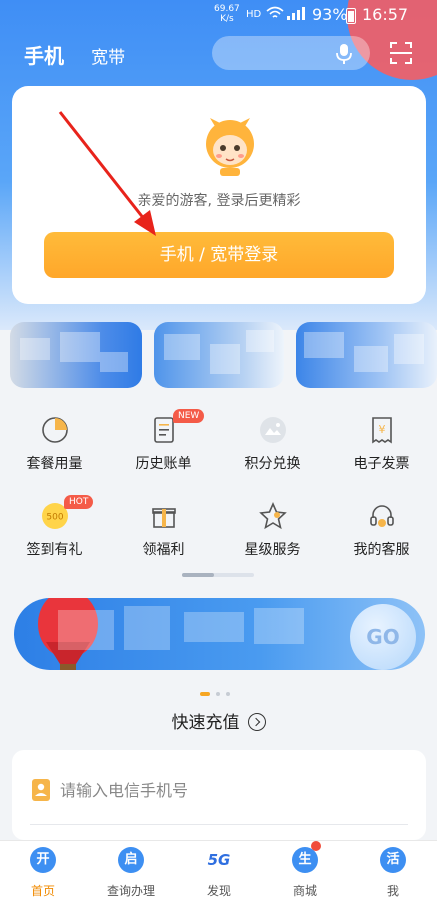 This screenshot has width=437, height=907. What do you see at coordinates (163, 518) in the screenshot?
I see `gift-icon` at bounding box center [163, 518].